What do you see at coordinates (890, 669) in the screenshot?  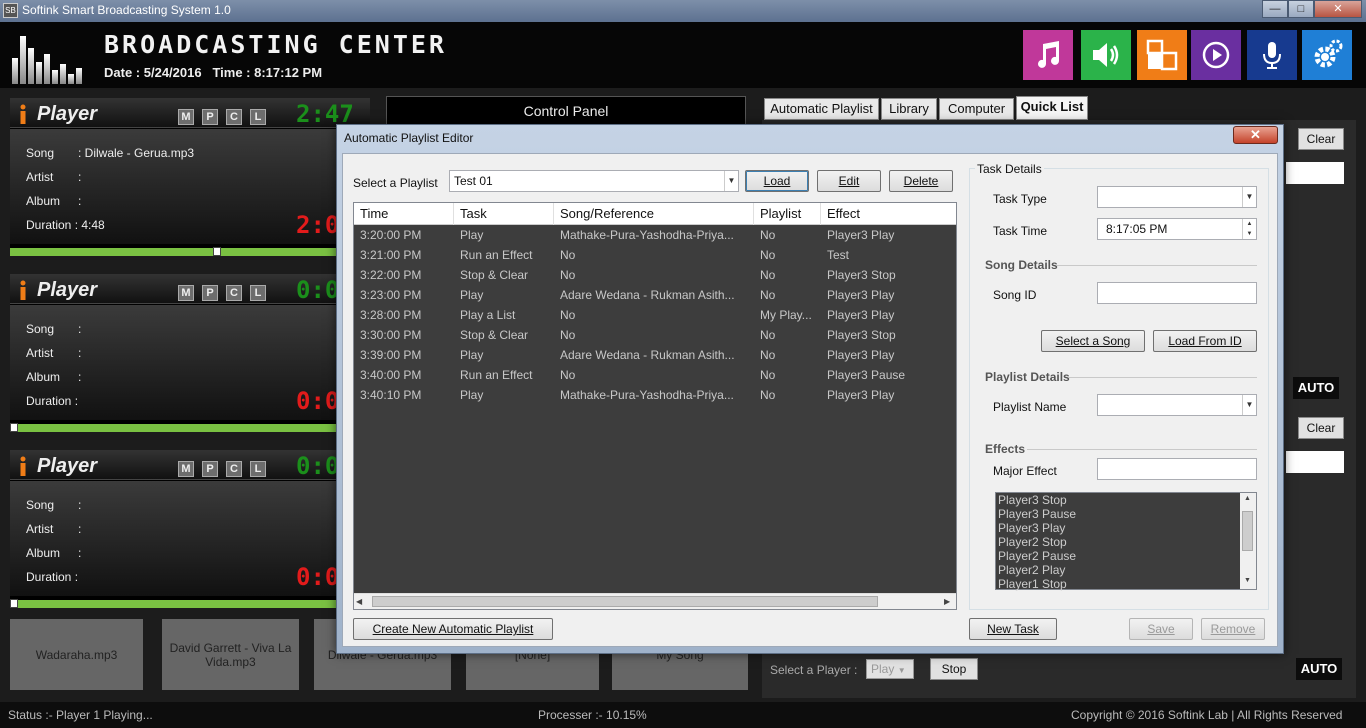 I see `player-select: Play ▼` at bounding box center [890, 669].